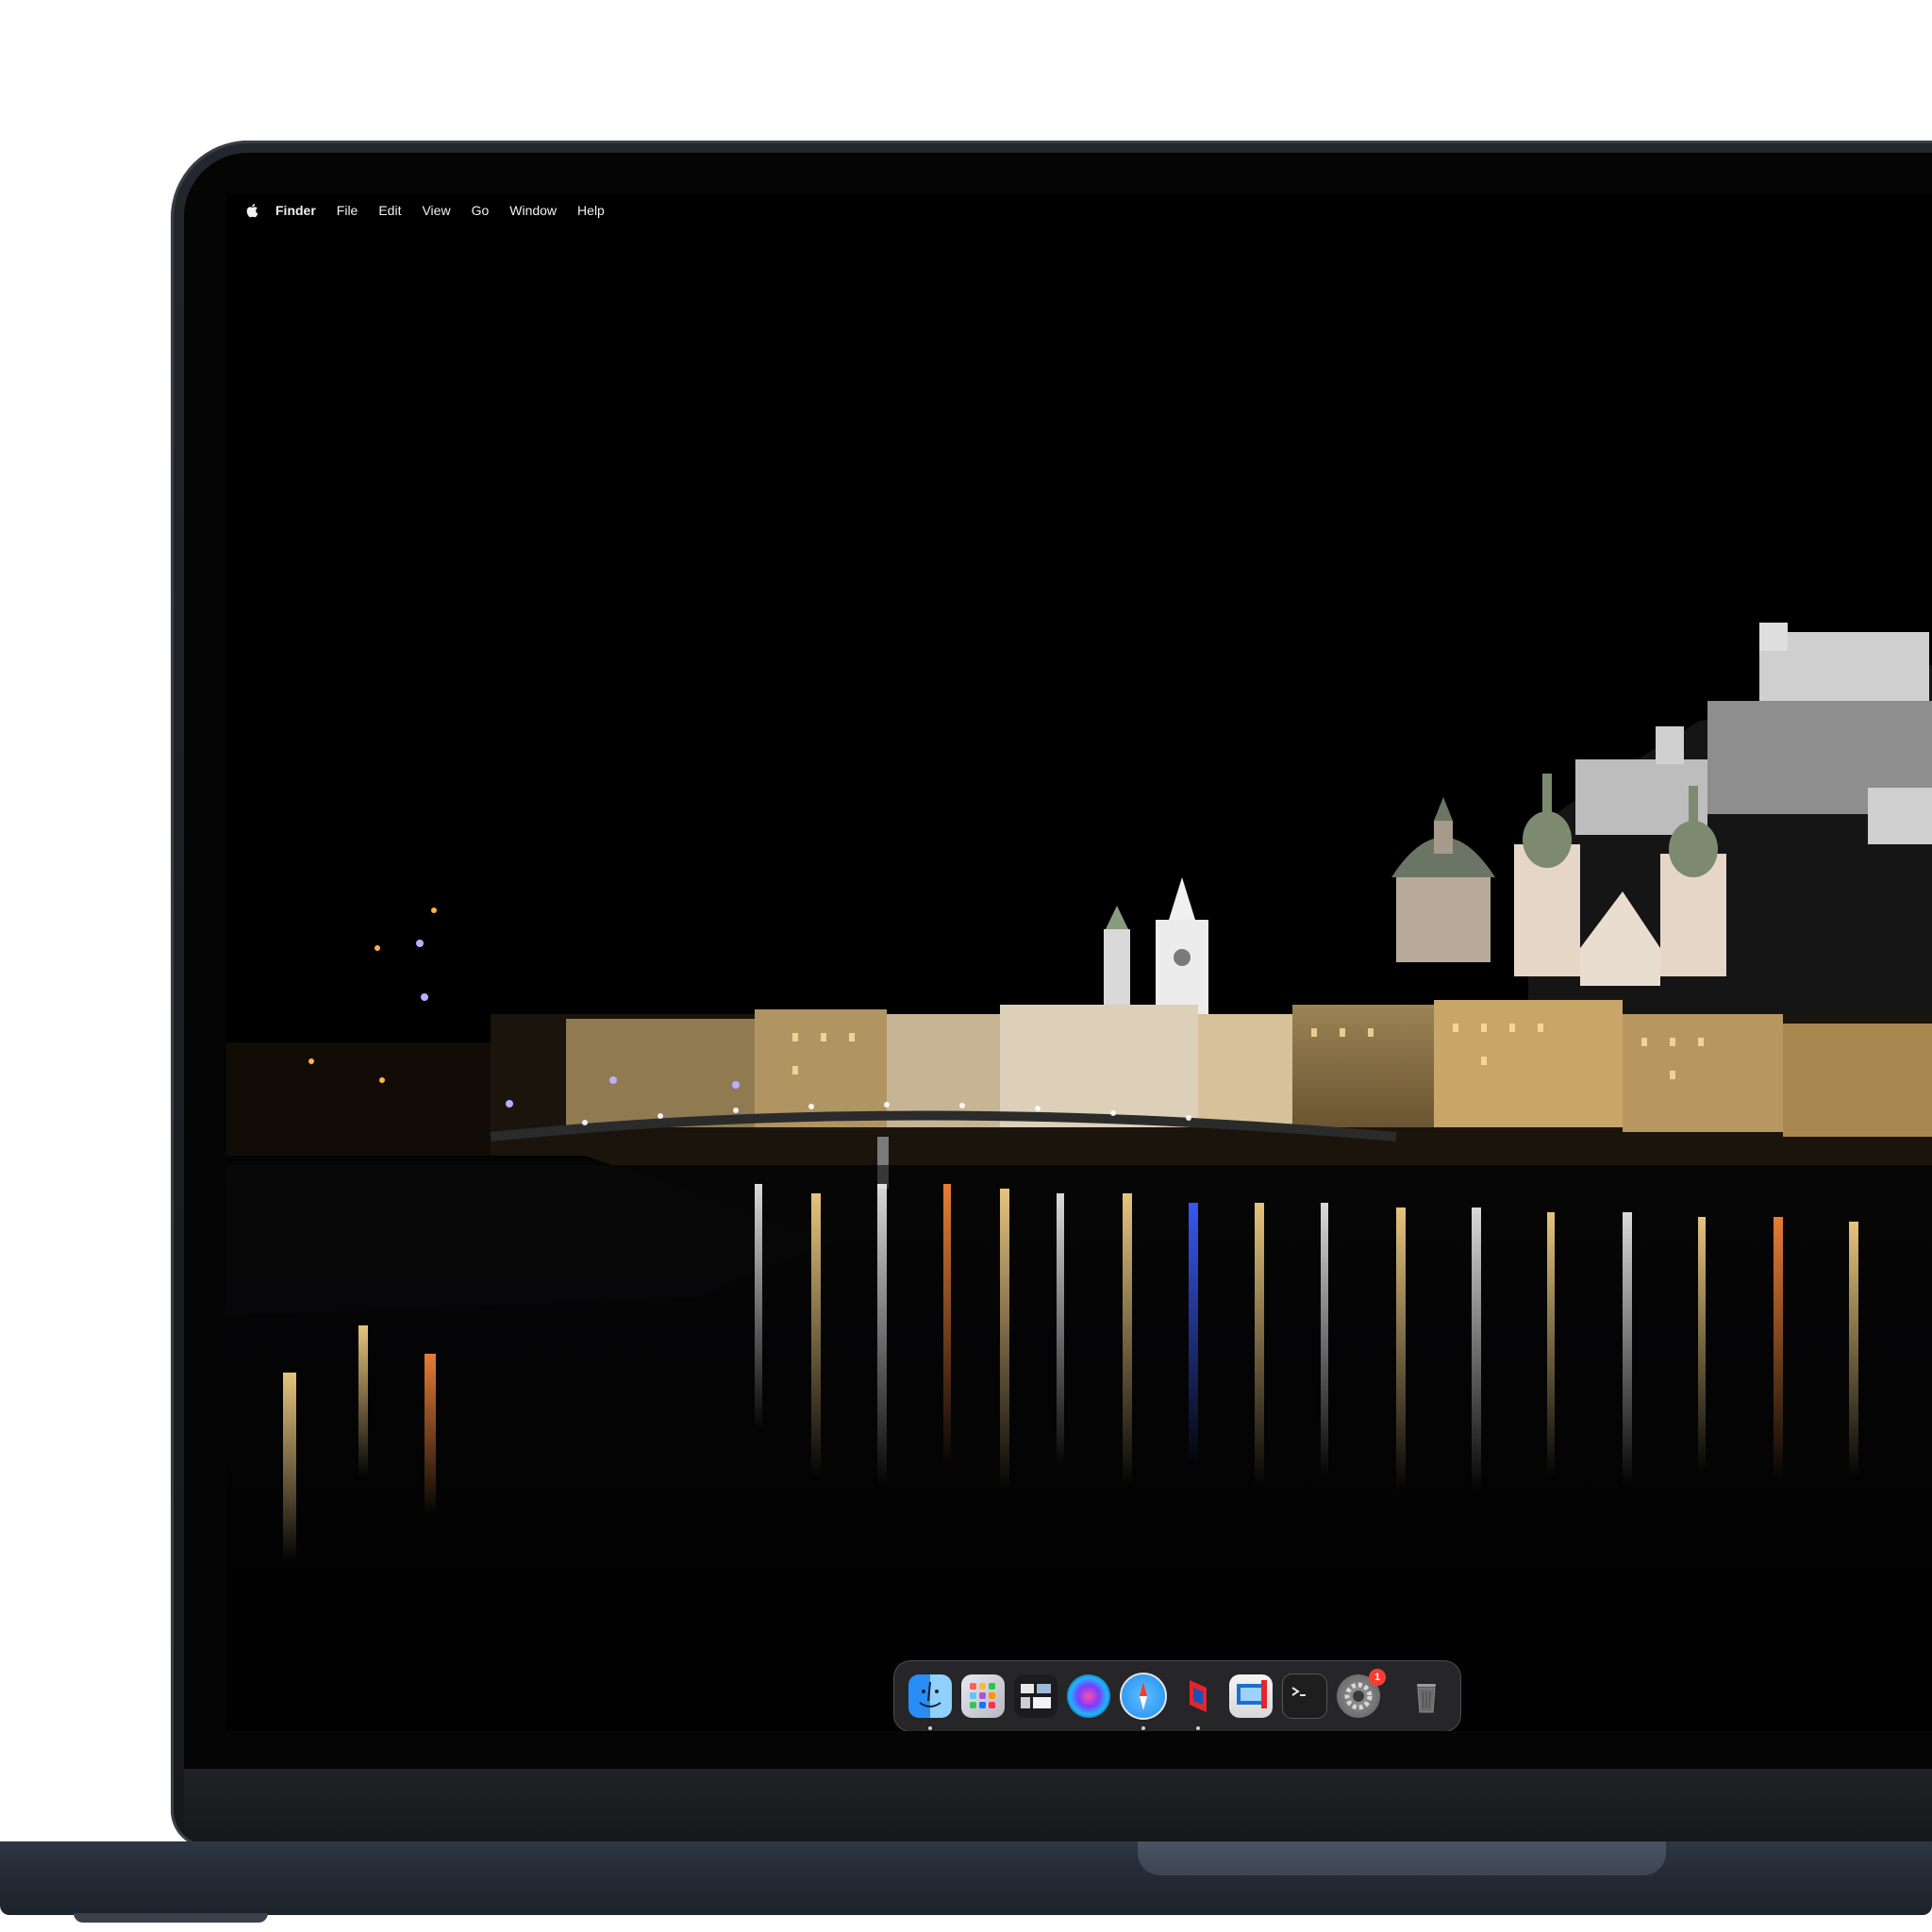  I want to click on system-settings-icon: 1, so click(1361, 1694).